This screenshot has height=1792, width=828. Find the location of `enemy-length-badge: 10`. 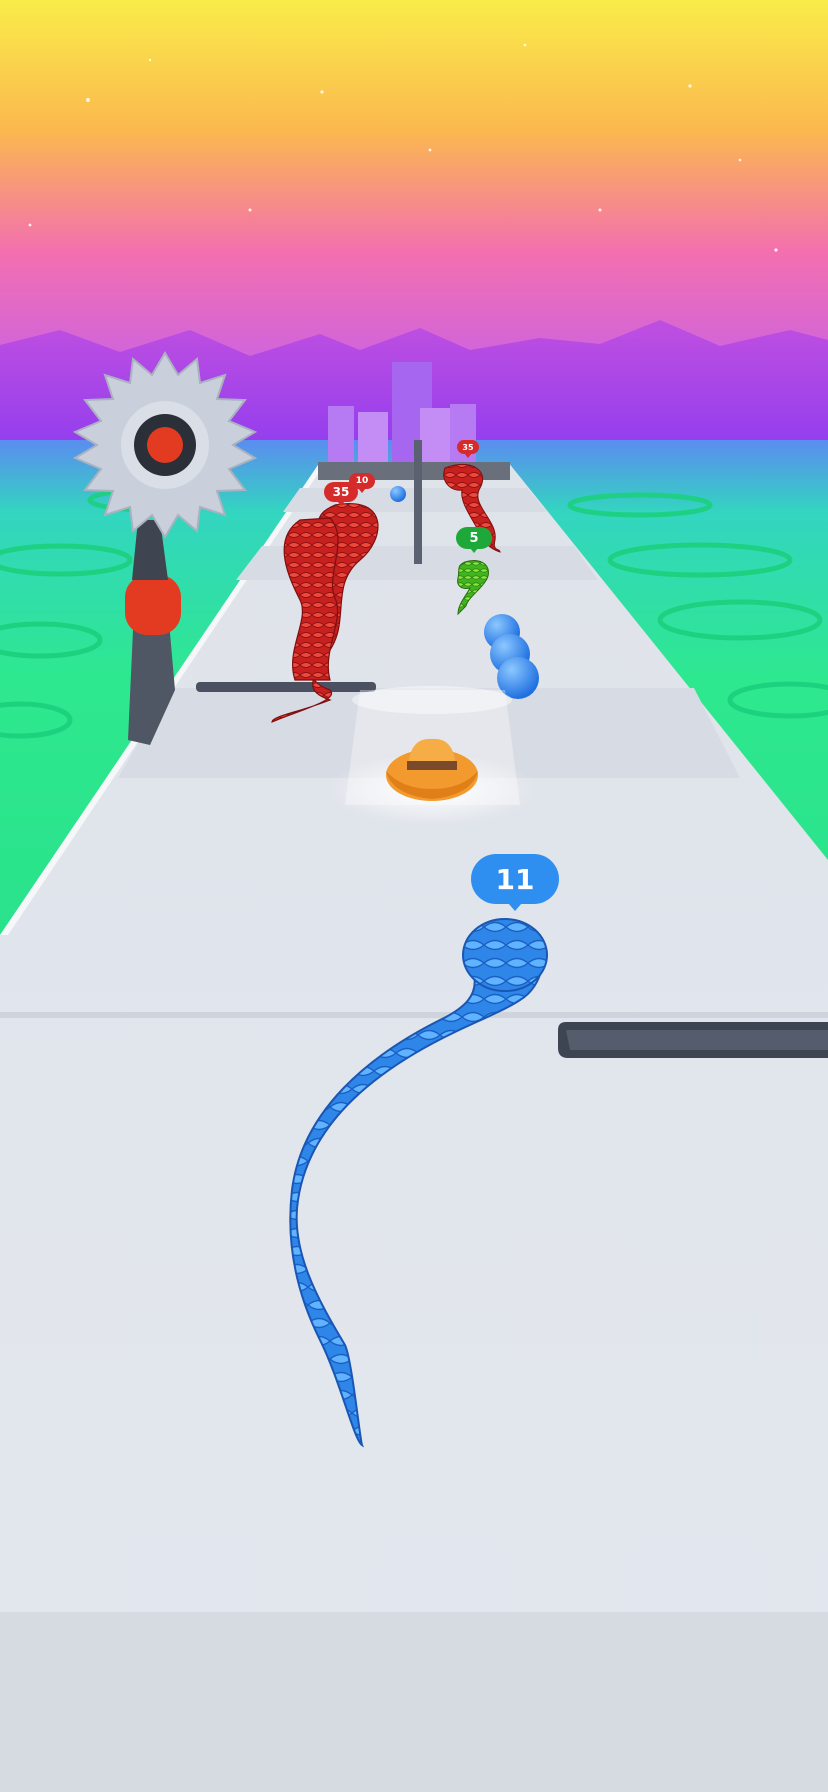

enemy-length-badge: 10 is located at coordinates (362, 481).